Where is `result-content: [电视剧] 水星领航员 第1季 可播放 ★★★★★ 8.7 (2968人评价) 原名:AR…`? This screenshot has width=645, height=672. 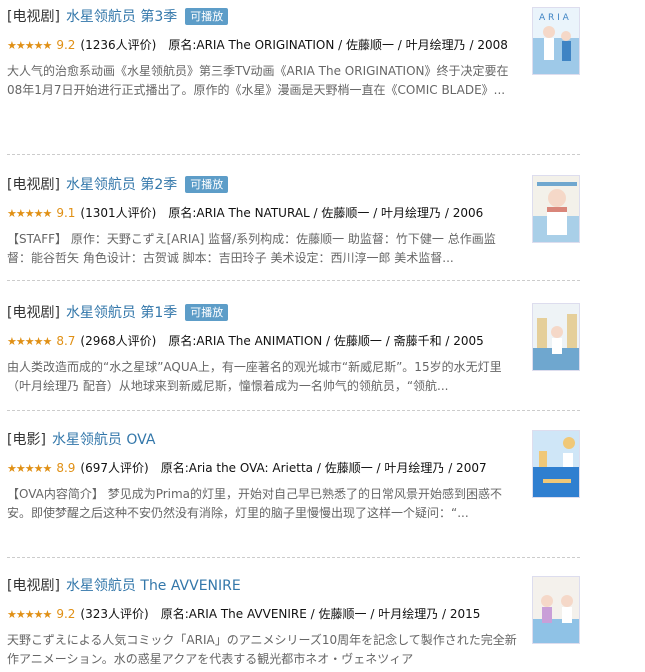
result-content: [电视剧] 水星领航员 第1季 可播放 ★★★★★ 8.7 (2968人评价) 原名:AR… is located at coordinates (262, 349).